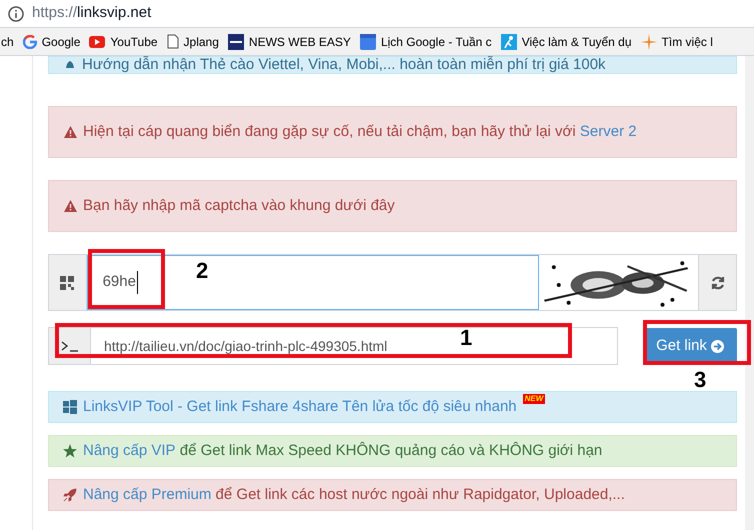  Describe the element at coordinates (566, 41) in the screenshot. I see `bookmark: Việc làm & Tuyển dụ` at that location.